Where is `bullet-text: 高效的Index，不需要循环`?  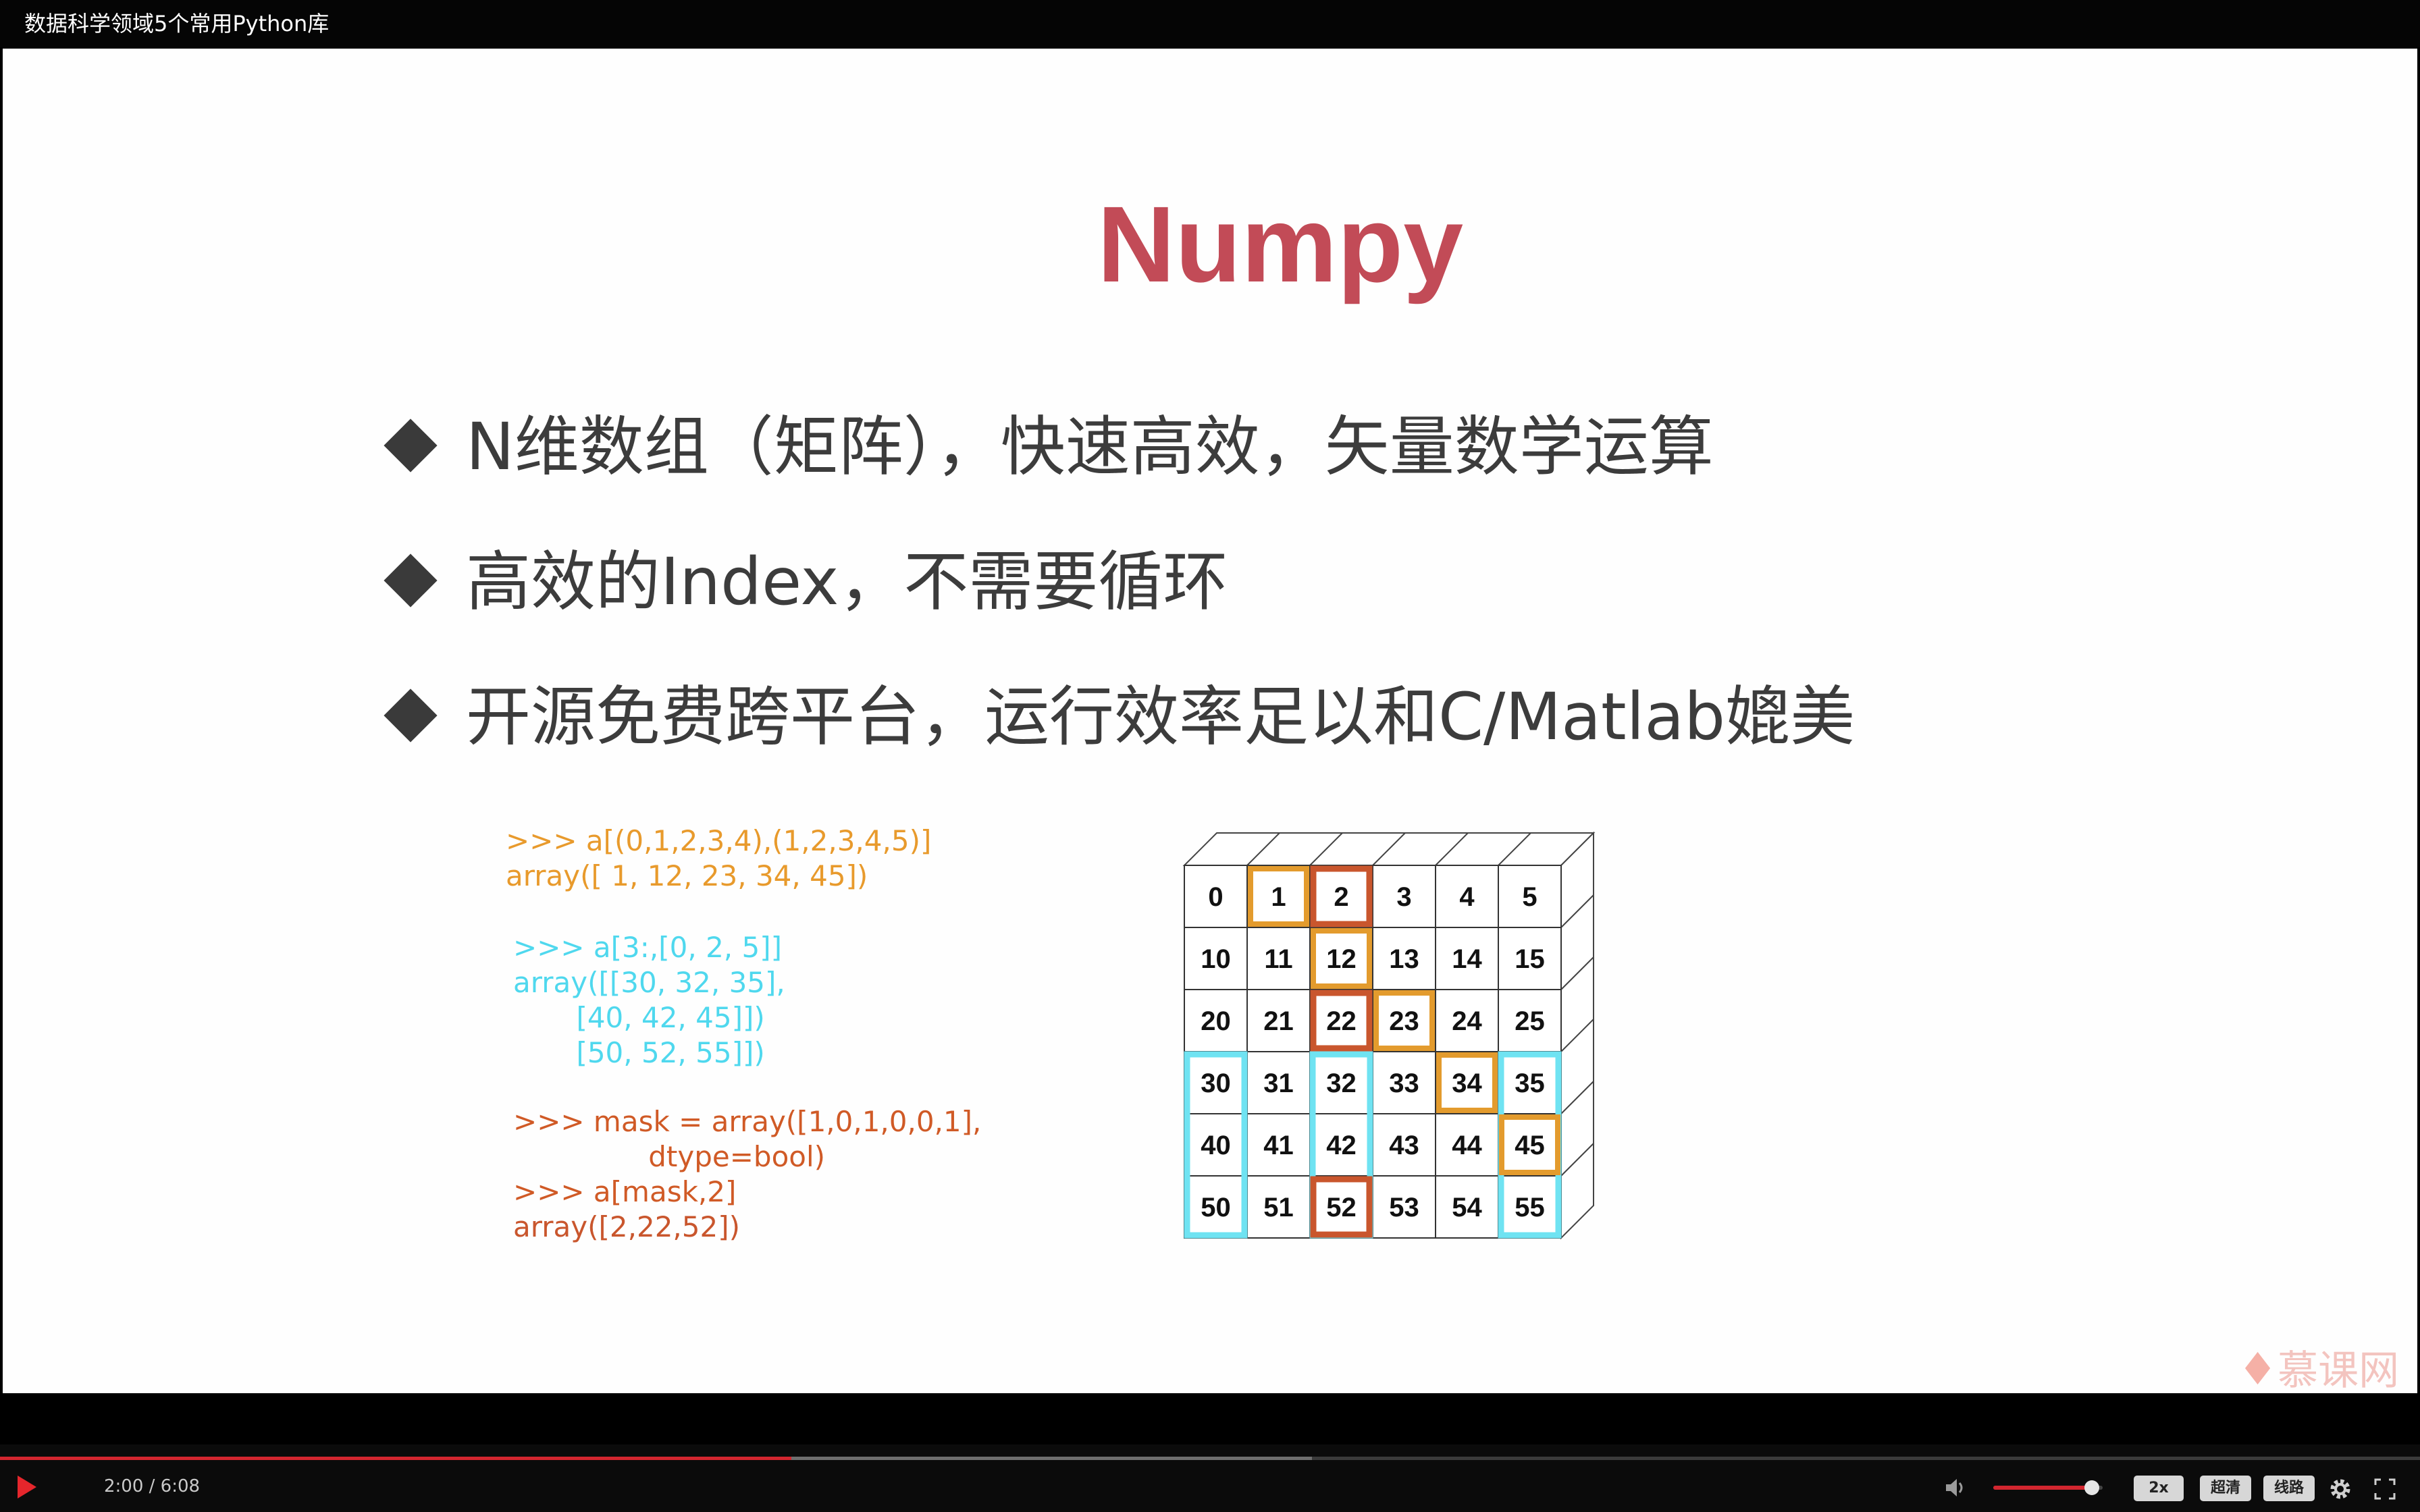
bullet-text: 高效的Index，不需要循环 is located at coordinates (847, 582).